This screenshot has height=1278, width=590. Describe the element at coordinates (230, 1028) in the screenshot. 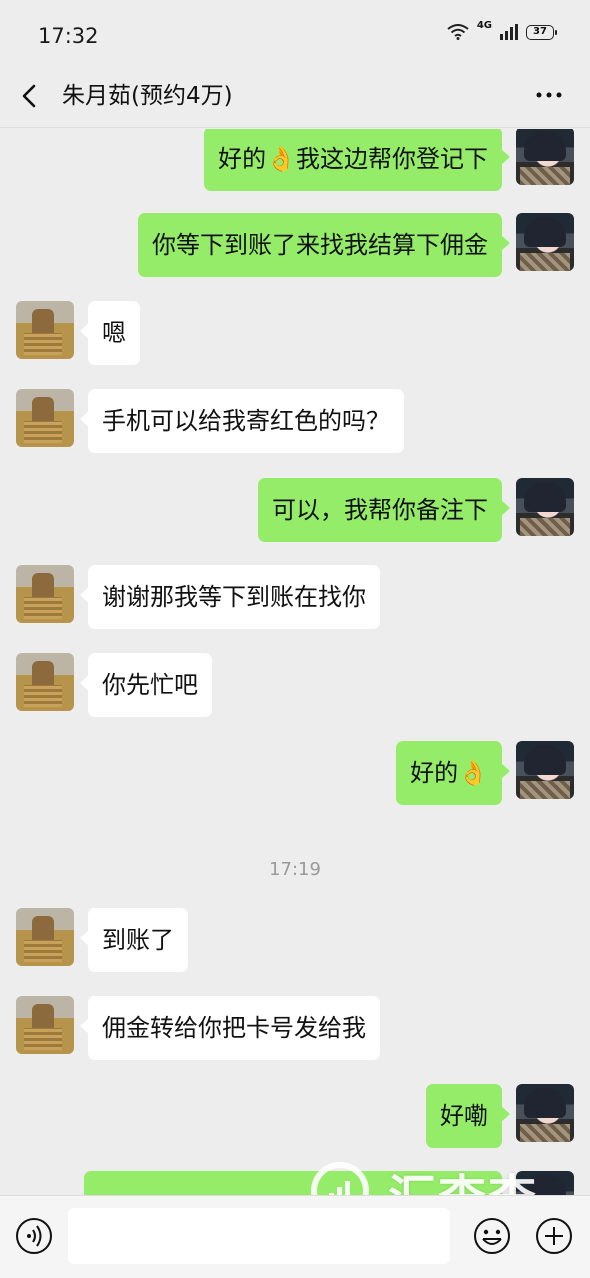

I see `message-bubble-peer: 佣金转给你把卡号发给我` at that location.